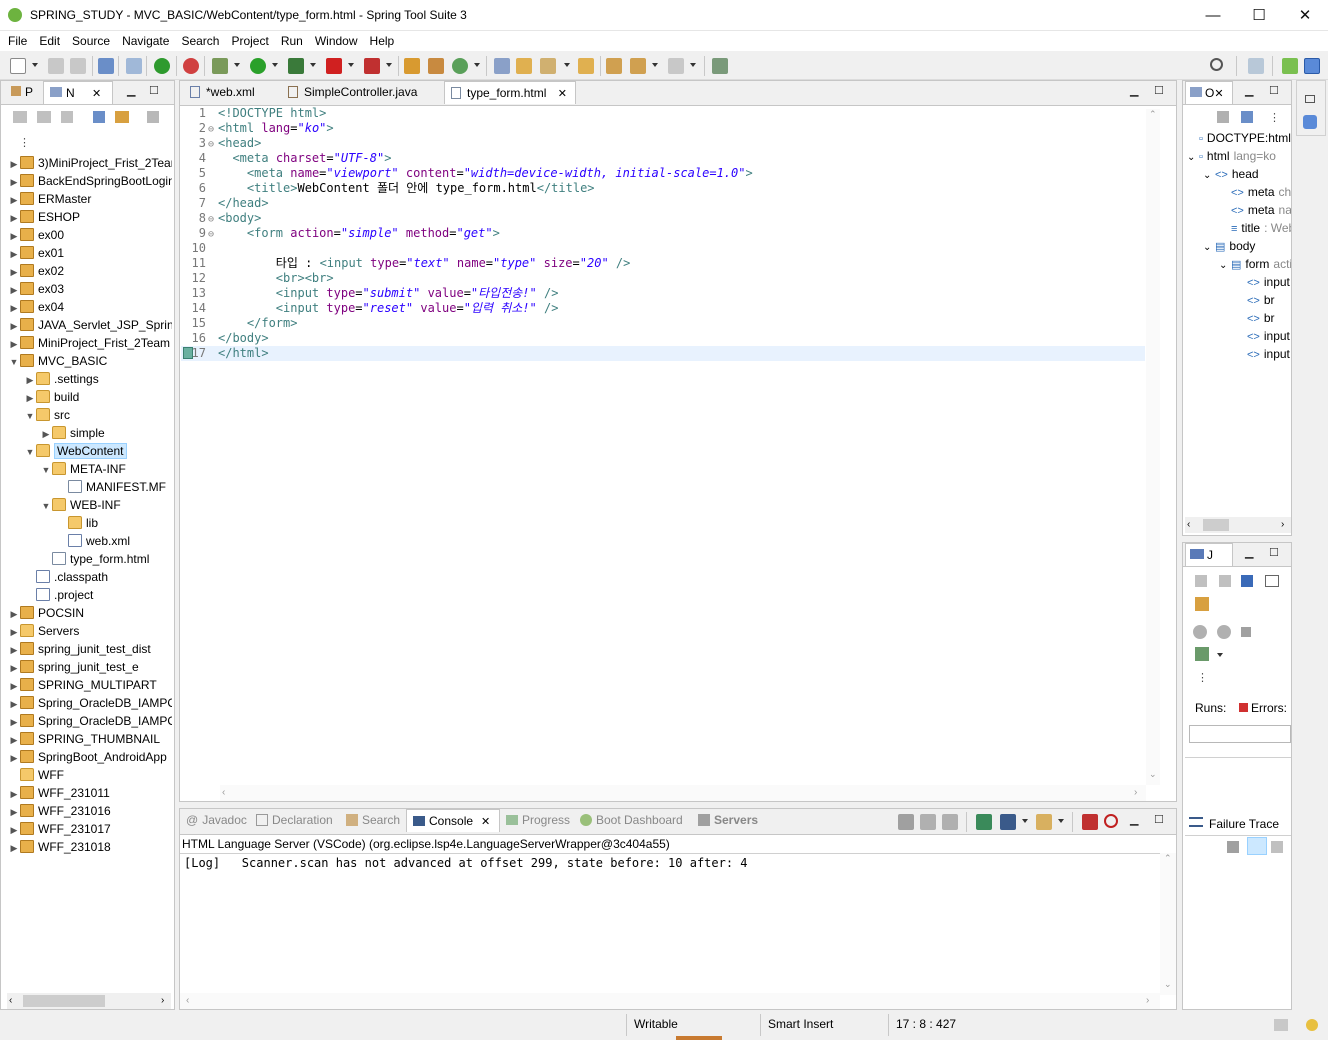  I want to click on new-icon, so click(18, 66).